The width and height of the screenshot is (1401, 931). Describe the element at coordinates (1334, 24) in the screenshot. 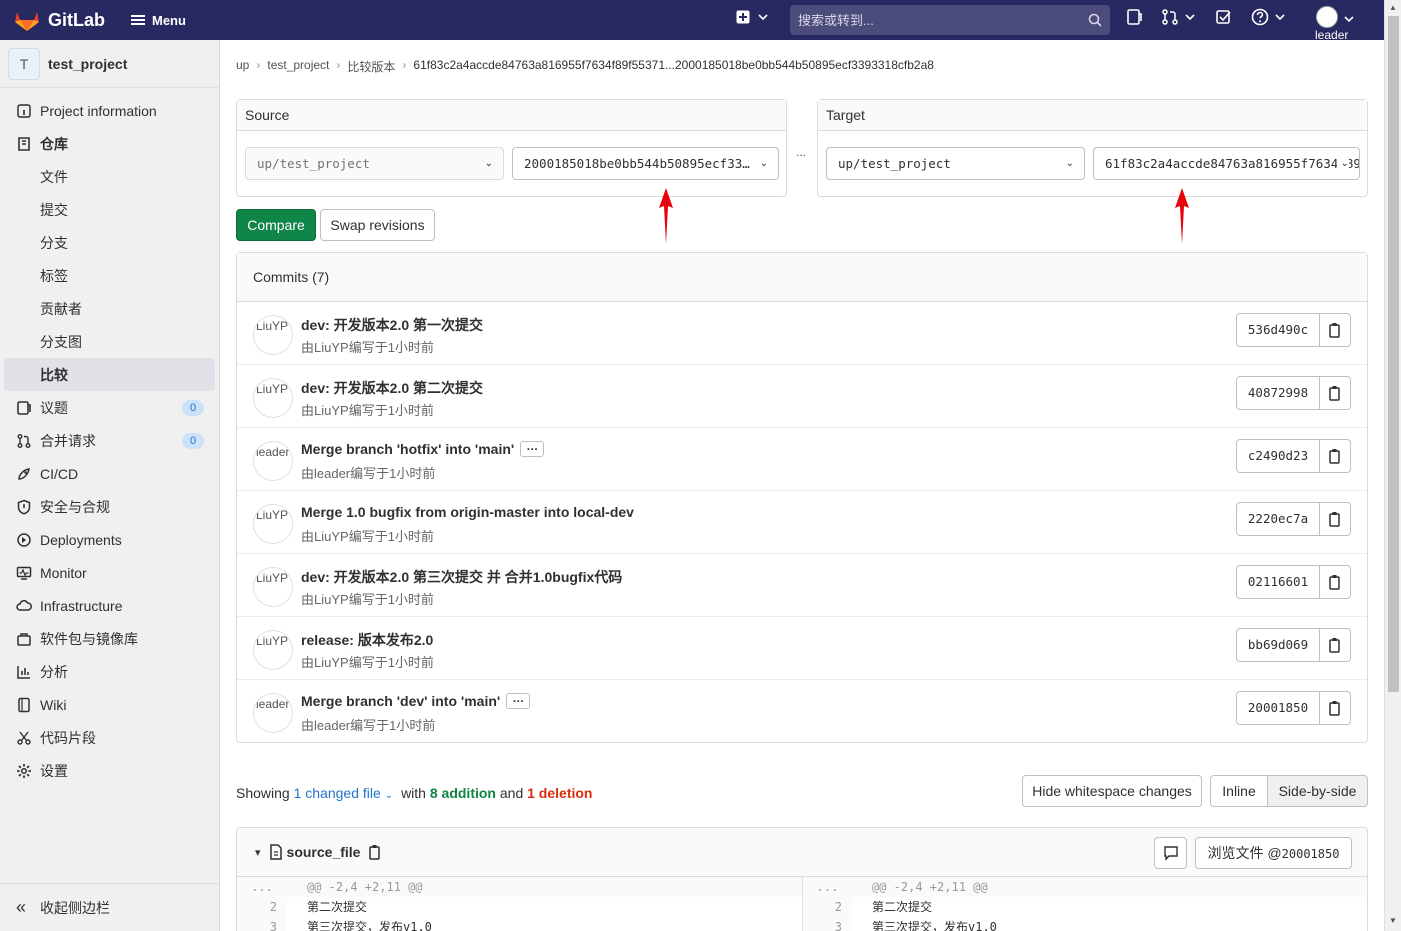

I see `user-menu: leader` at that location.